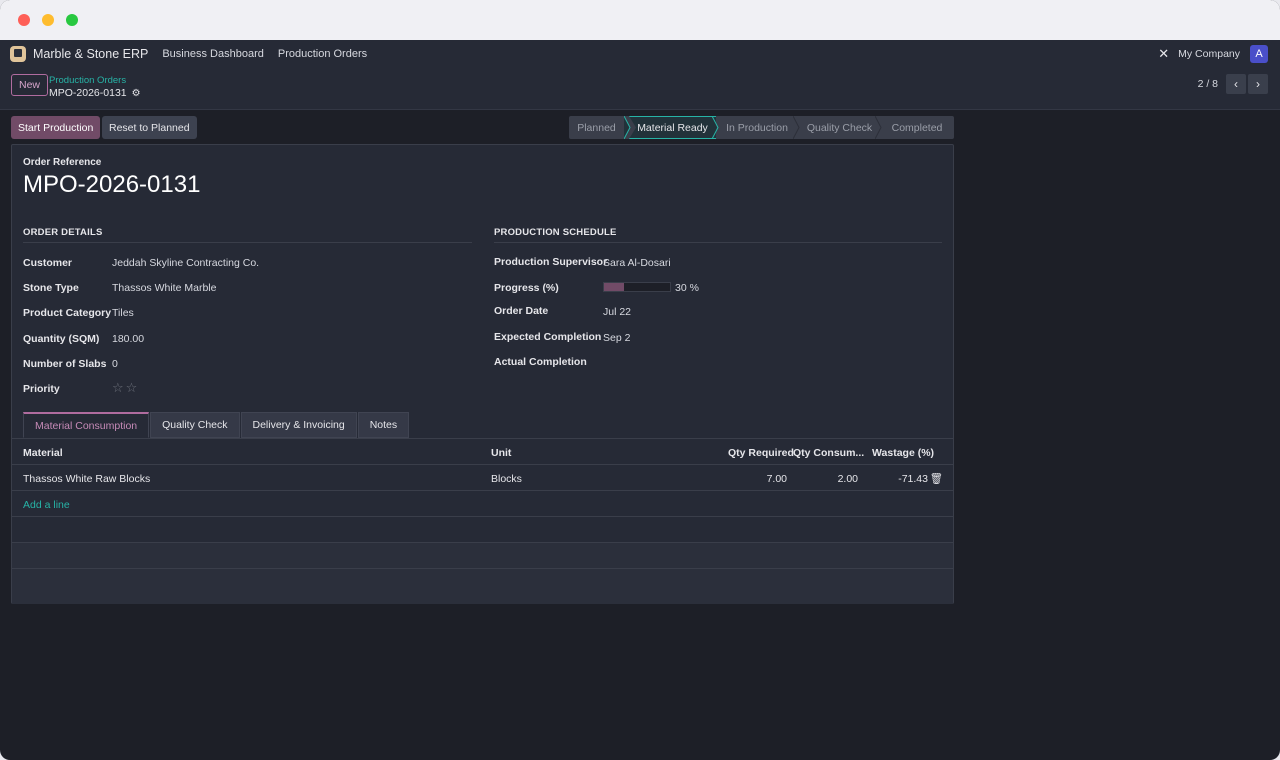 Image resolution: width=1280 pixels, height=760 pixels. What do you see at coordinates (640, 20) in the screenshot?
I see `window-titlebar` at bounding box center [640, 20].